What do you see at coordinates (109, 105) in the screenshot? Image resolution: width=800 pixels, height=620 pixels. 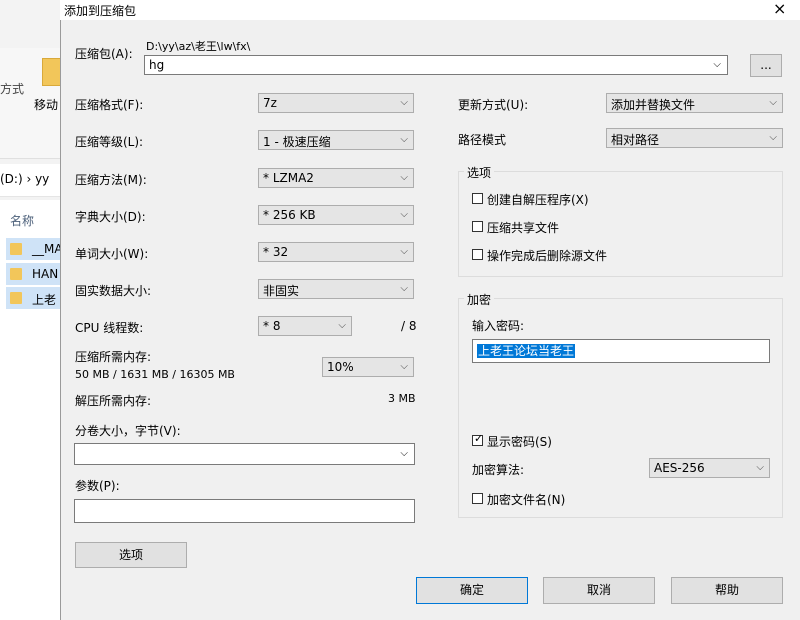 I see `format-label: 压缩格式(F):` at bounding box center [109, 105].